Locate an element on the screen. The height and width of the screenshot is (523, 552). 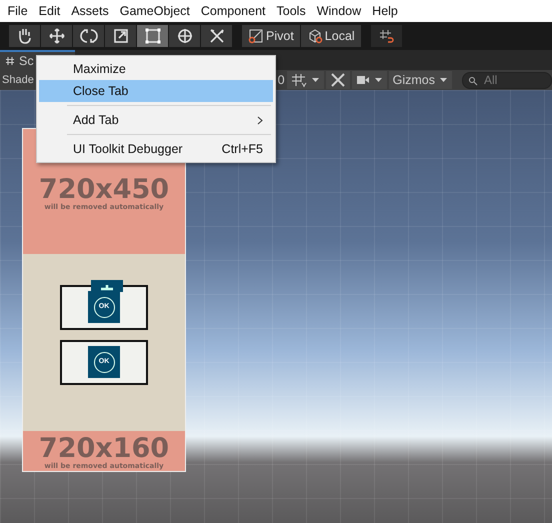
anchor-icon is located at coordinates (107, 286).